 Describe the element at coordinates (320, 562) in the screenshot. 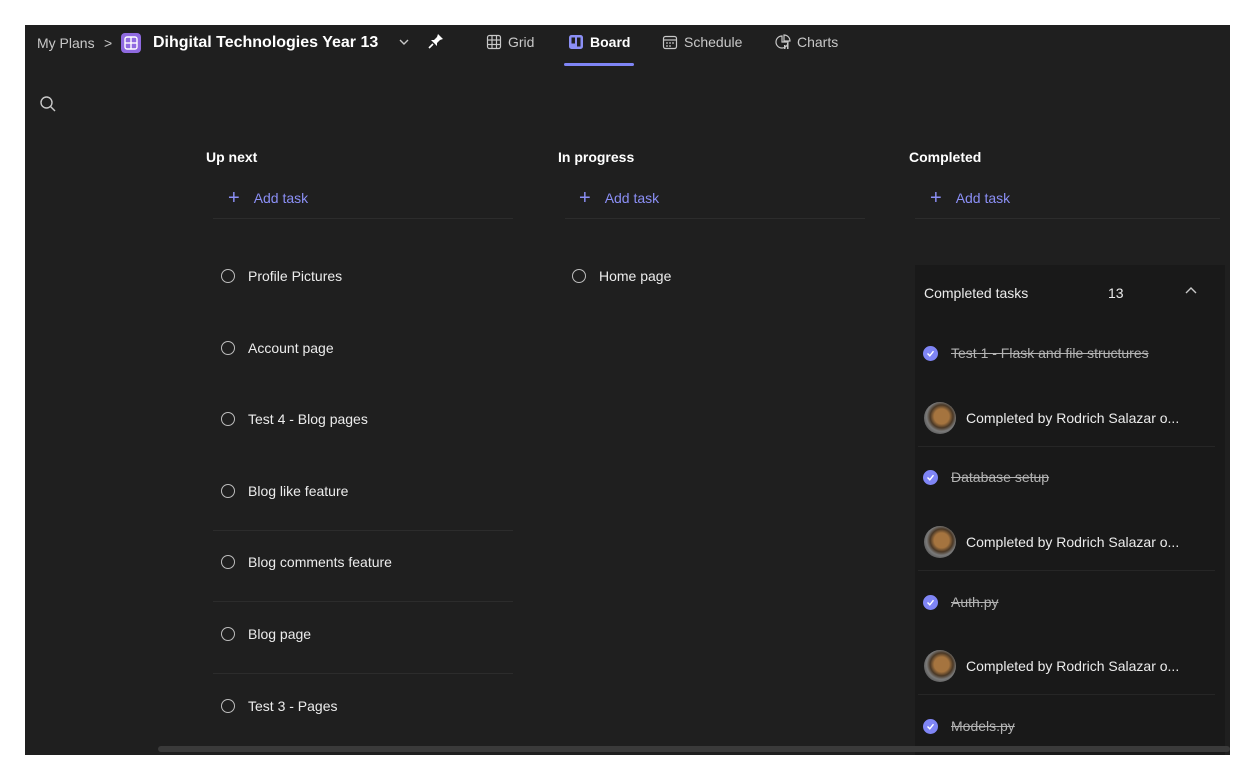

I see `task-title: Blog comments feature` at that location.